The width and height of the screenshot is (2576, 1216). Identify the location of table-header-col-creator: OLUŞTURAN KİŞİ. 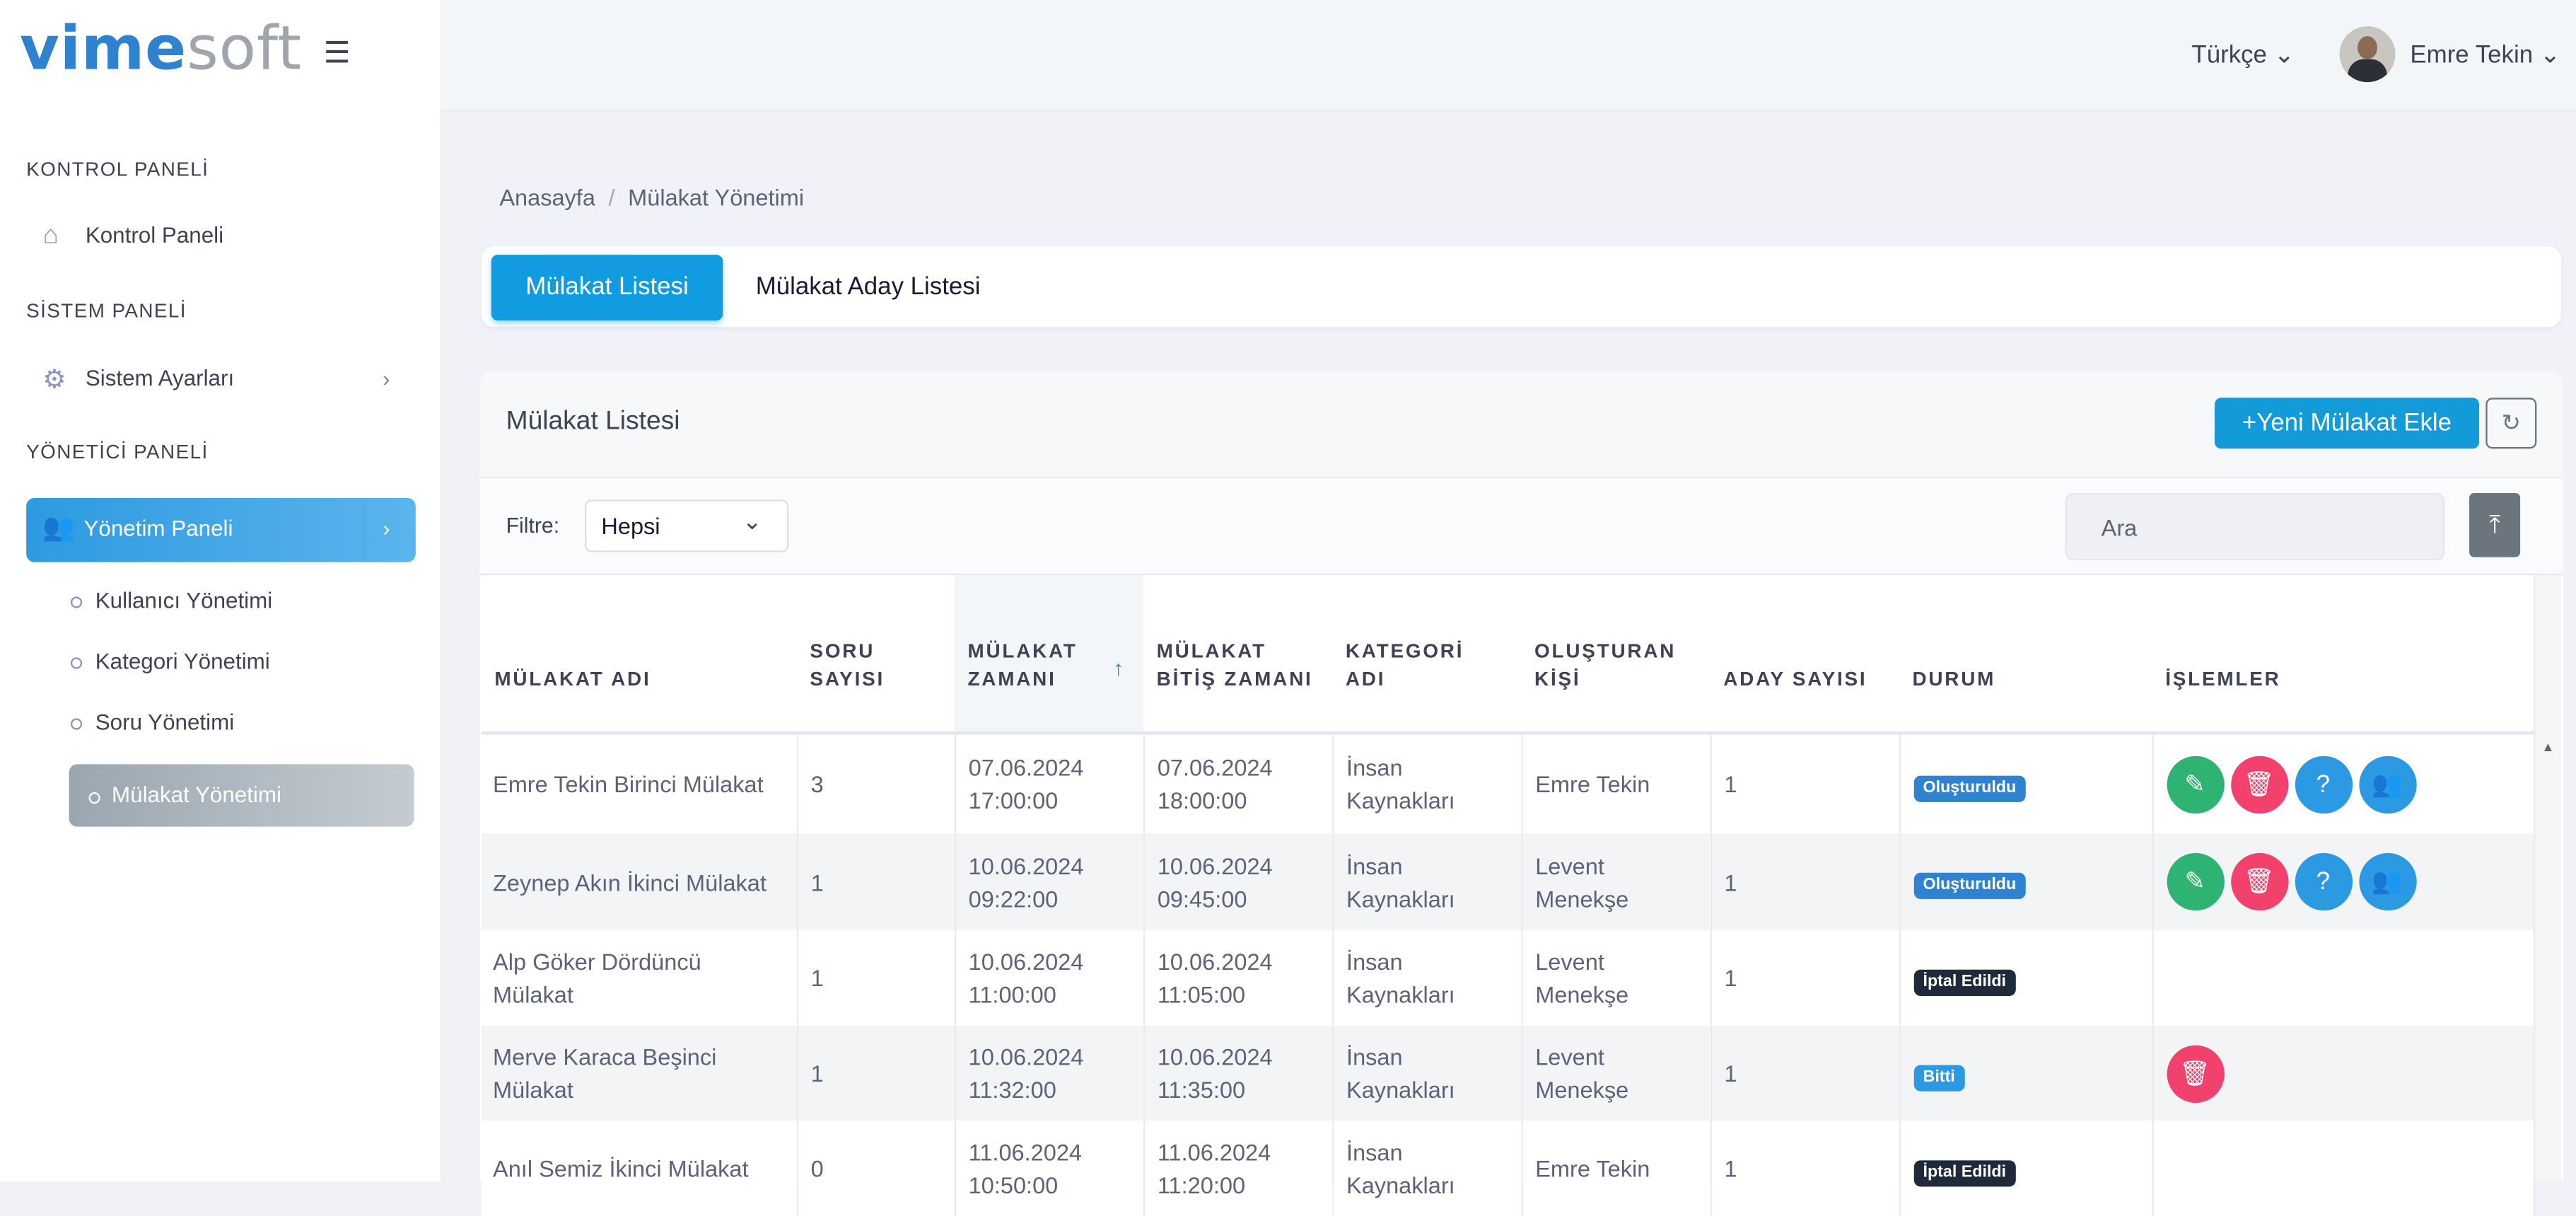
(1615, 655).